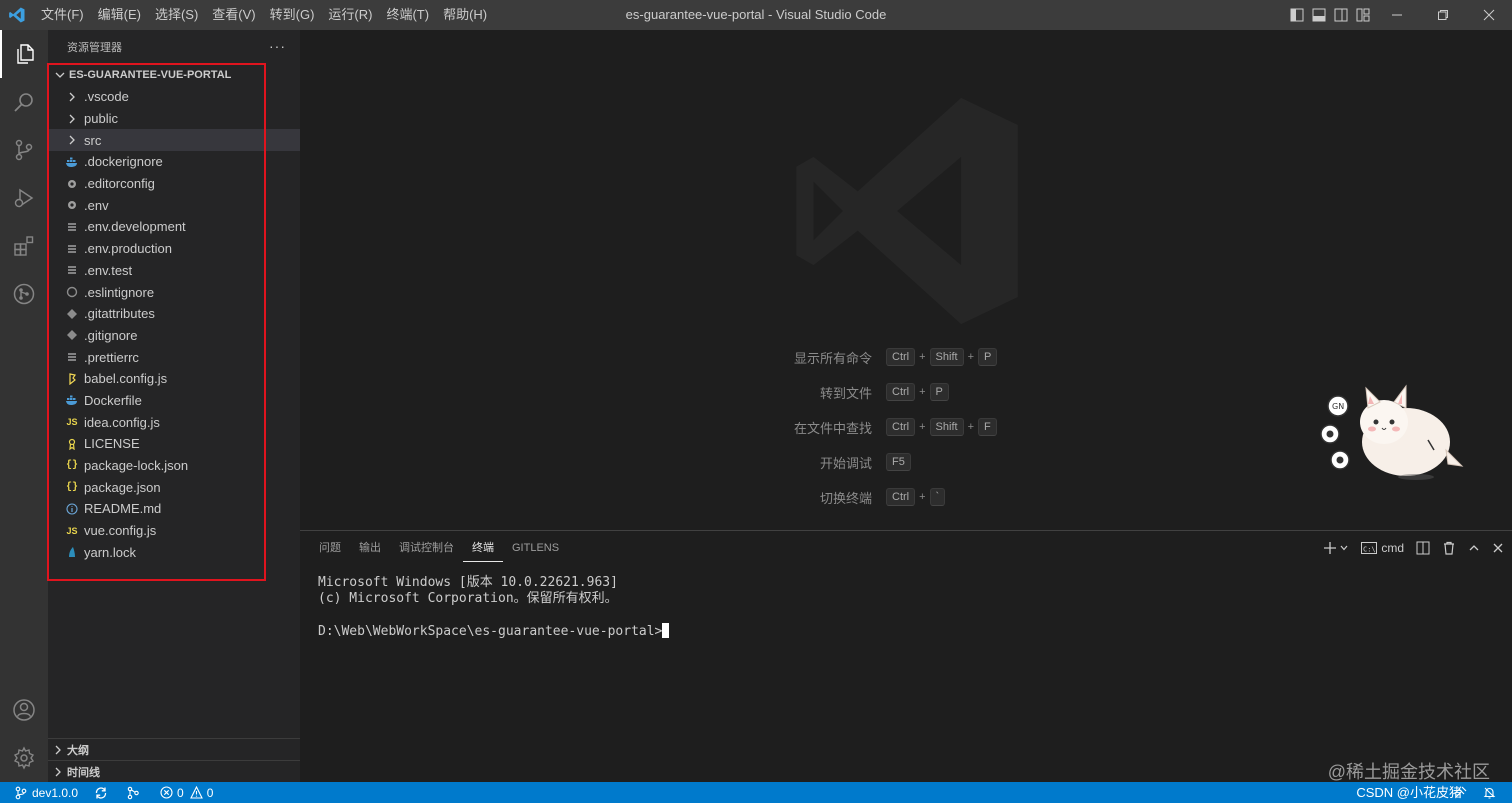  I want to click on notifications-icon, so click(1491, 792).